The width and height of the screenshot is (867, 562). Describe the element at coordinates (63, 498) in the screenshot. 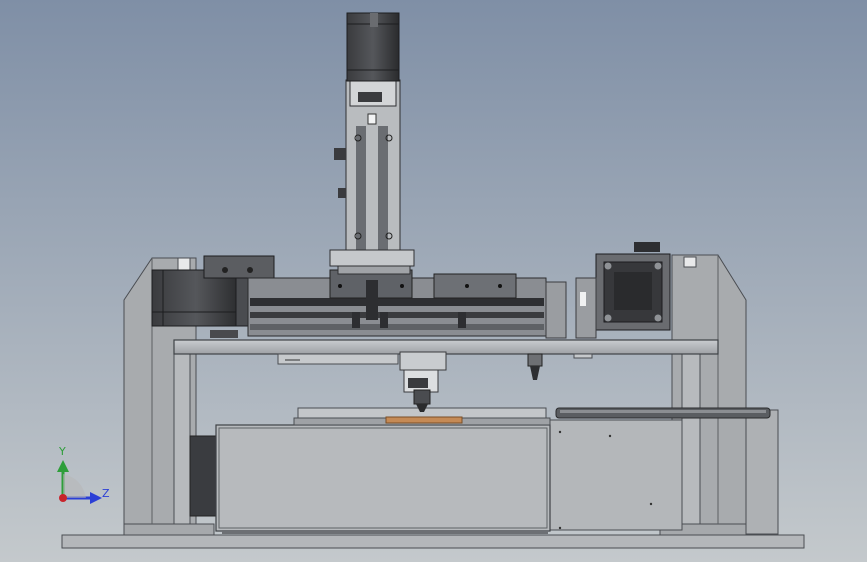

I see `triad-x-axis-dot` at that location.